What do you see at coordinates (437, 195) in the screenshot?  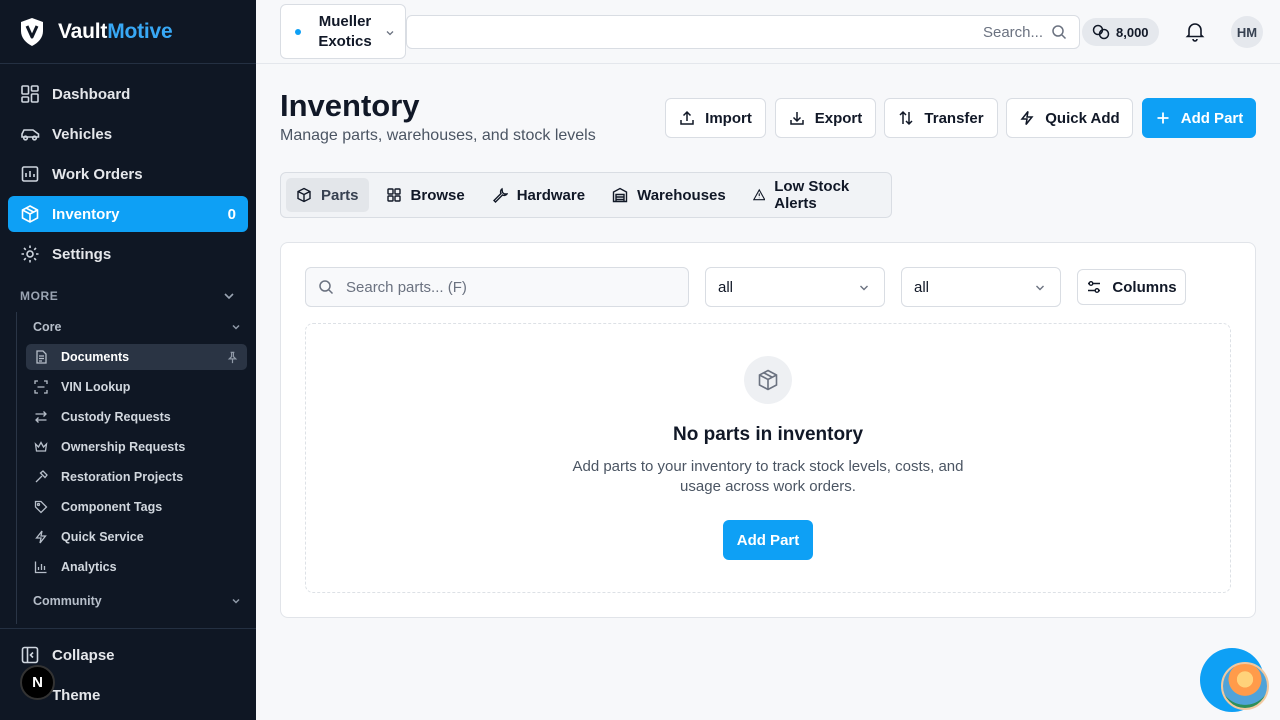 I see `tab-label: Browse` at bounding box center [437, 195].